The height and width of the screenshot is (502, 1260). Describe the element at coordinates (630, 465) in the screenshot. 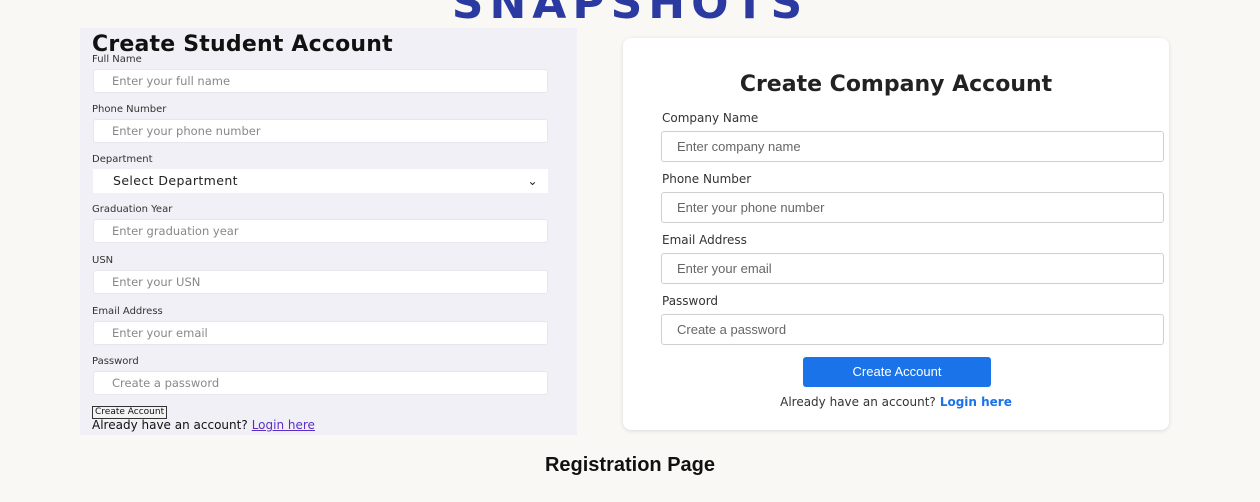

I see `figure-caption: Registration Page` at that location.